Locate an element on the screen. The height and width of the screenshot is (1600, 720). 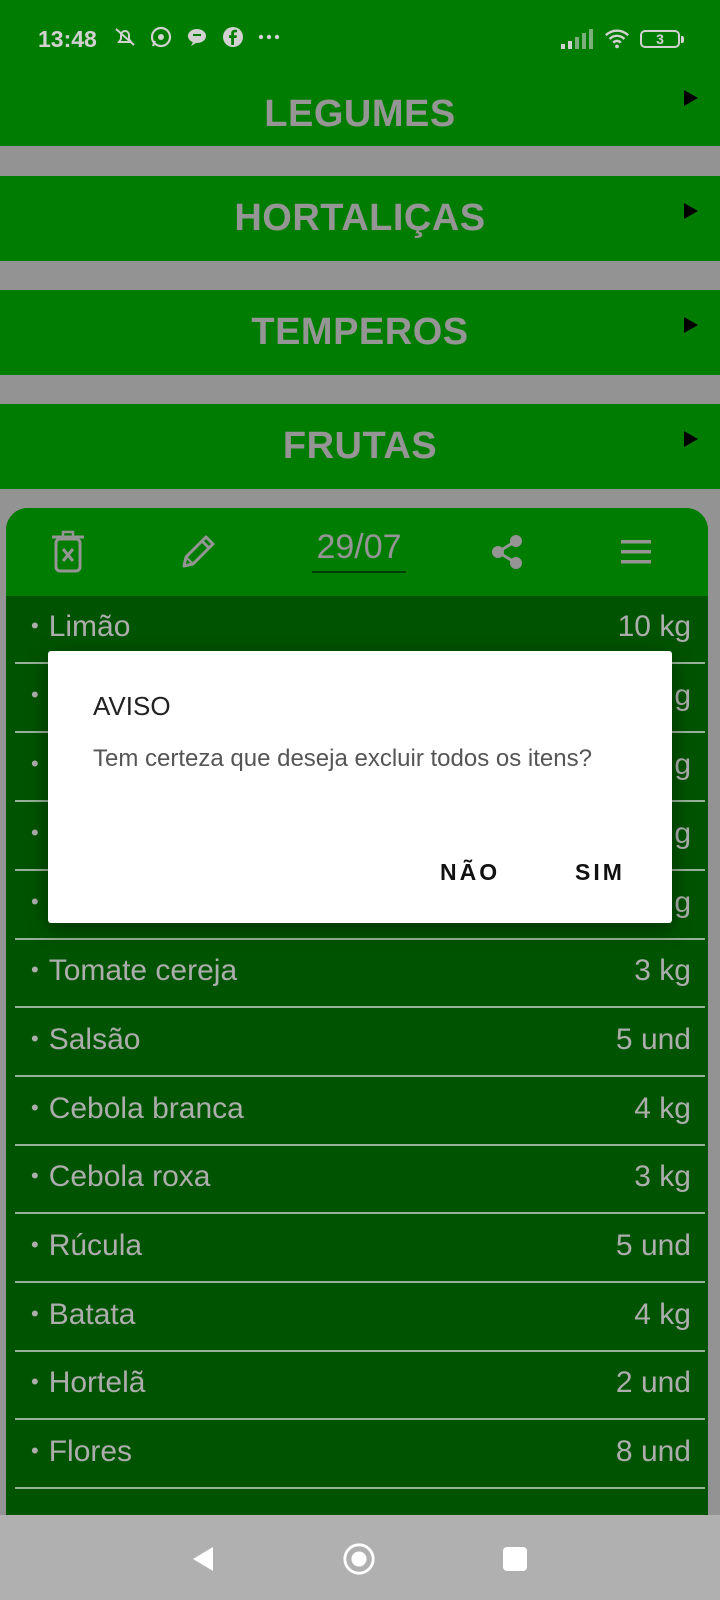
home-icon is located at coordinates (359, 1559).